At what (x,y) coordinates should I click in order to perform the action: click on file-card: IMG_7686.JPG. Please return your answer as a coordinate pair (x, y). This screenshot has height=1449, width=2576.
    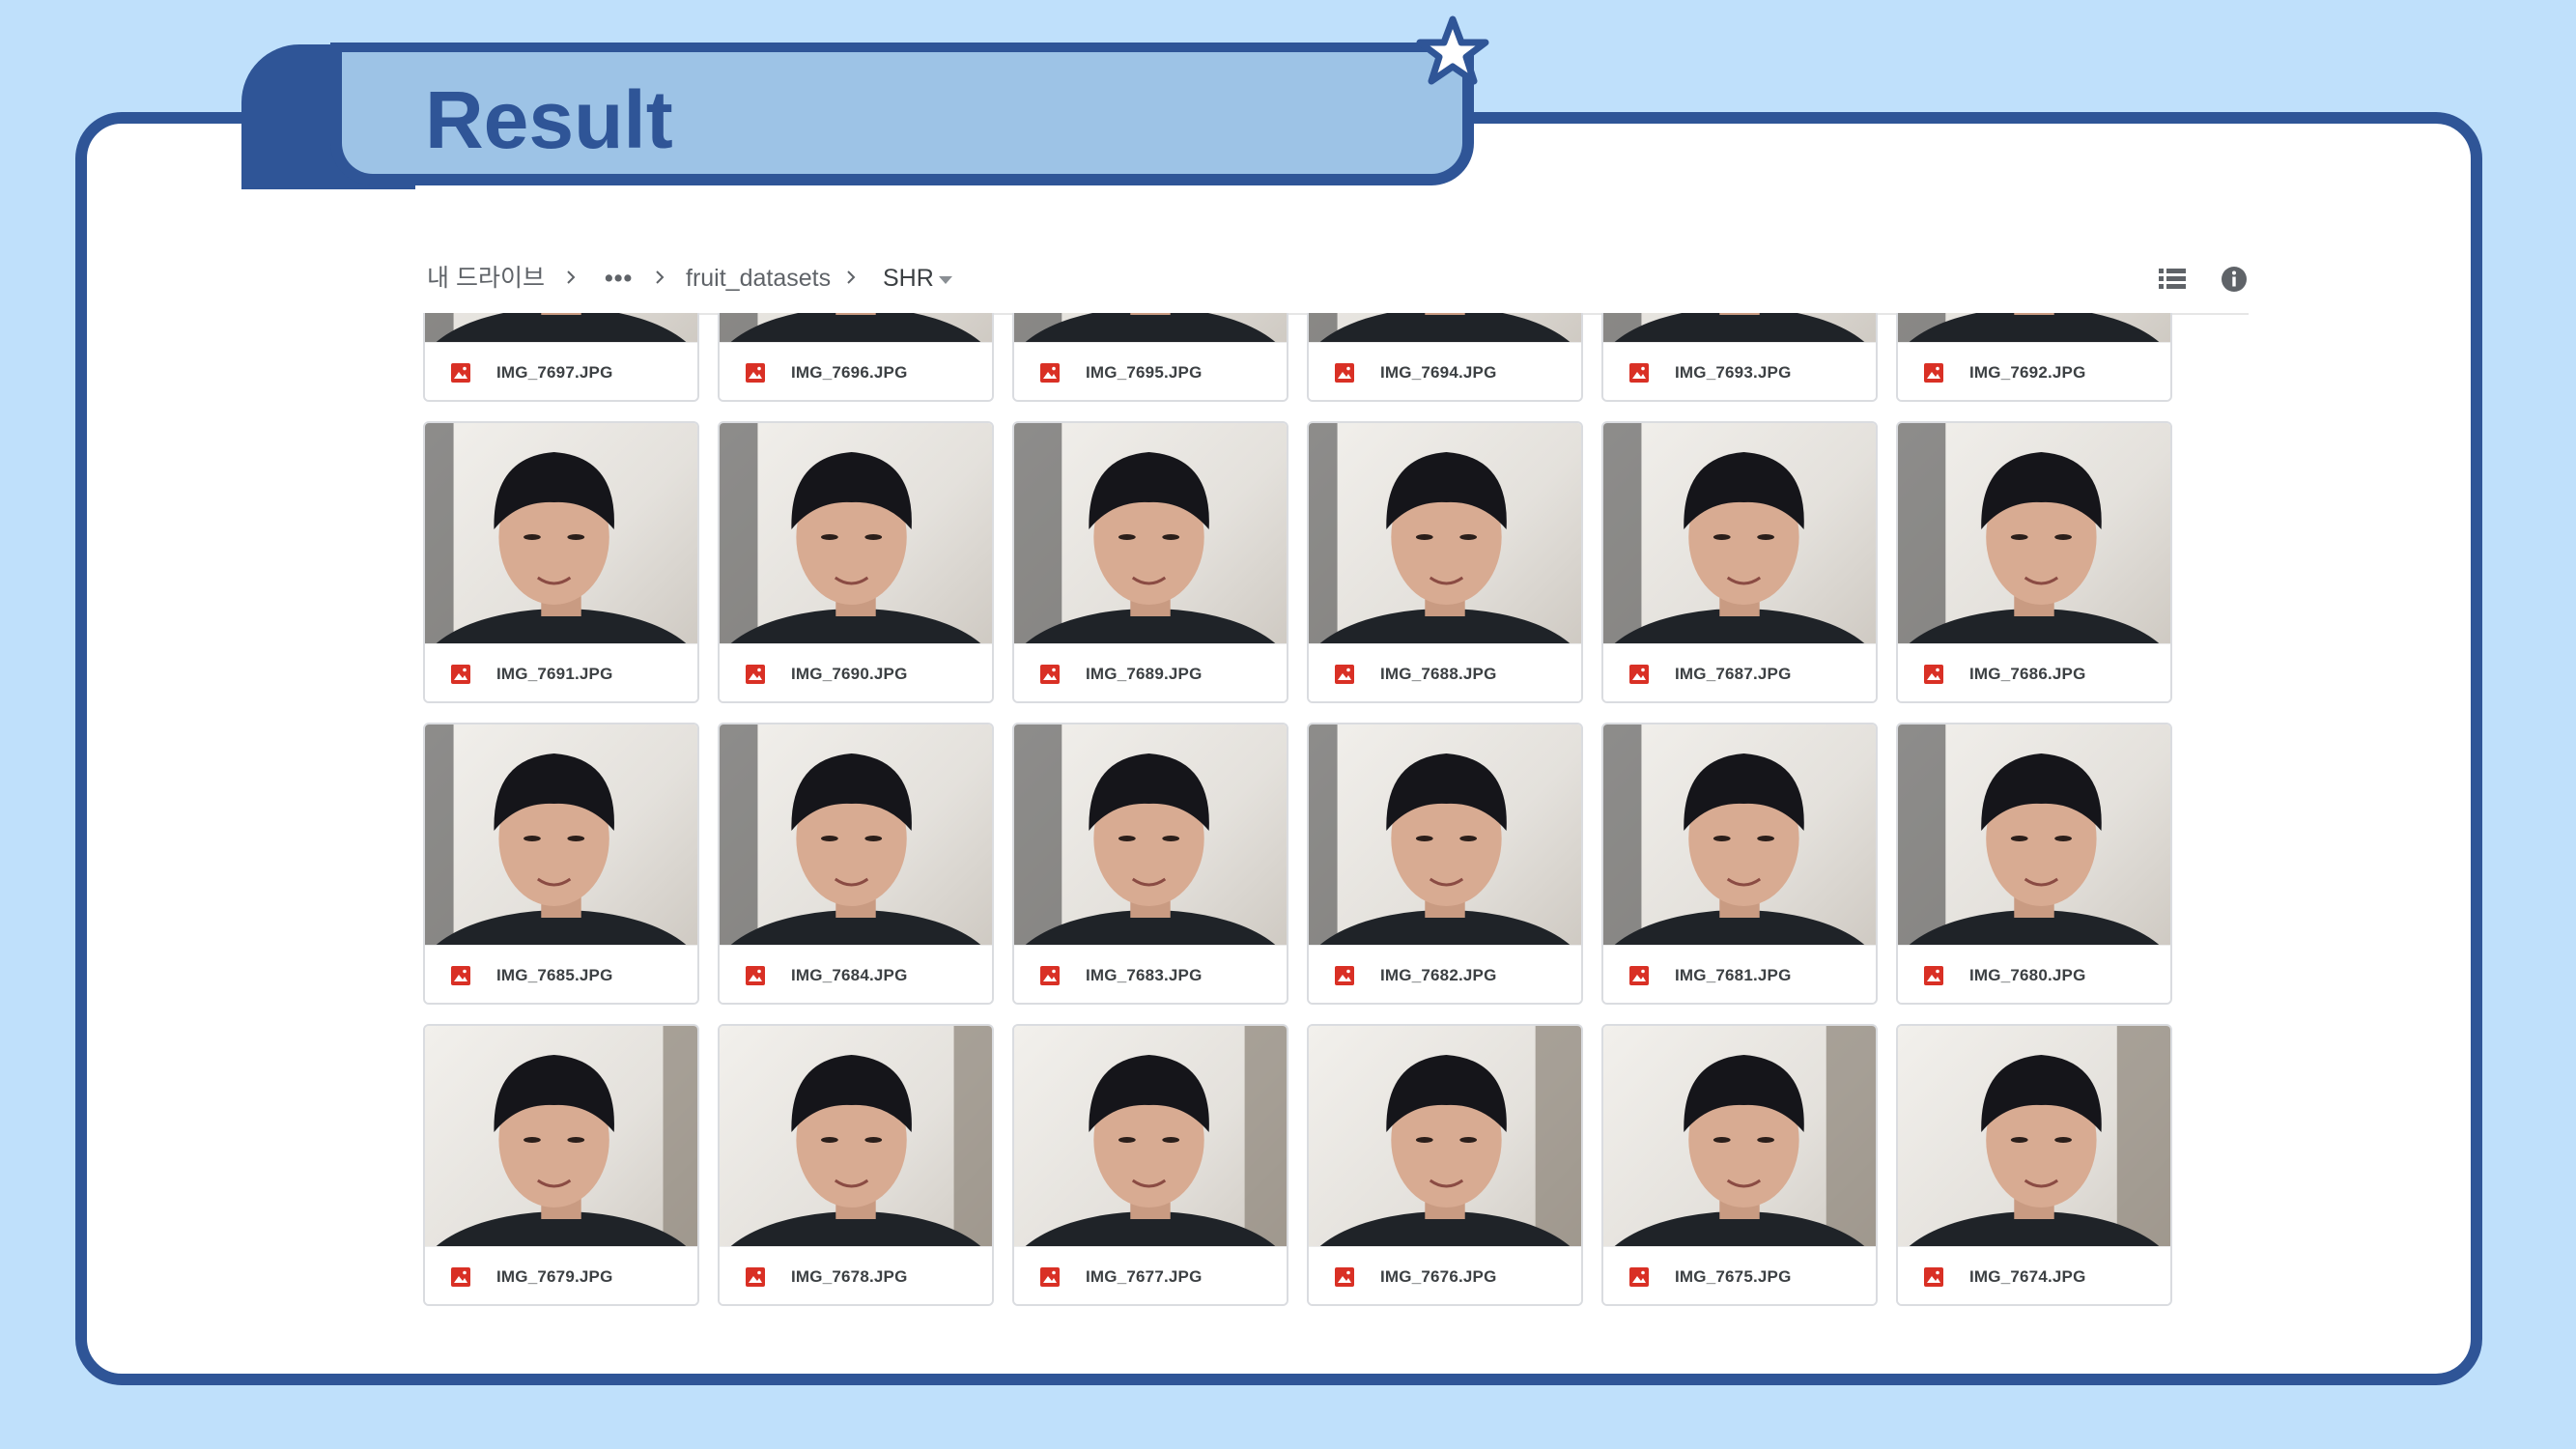
    Looking at the image, I should click on (2034, 562).